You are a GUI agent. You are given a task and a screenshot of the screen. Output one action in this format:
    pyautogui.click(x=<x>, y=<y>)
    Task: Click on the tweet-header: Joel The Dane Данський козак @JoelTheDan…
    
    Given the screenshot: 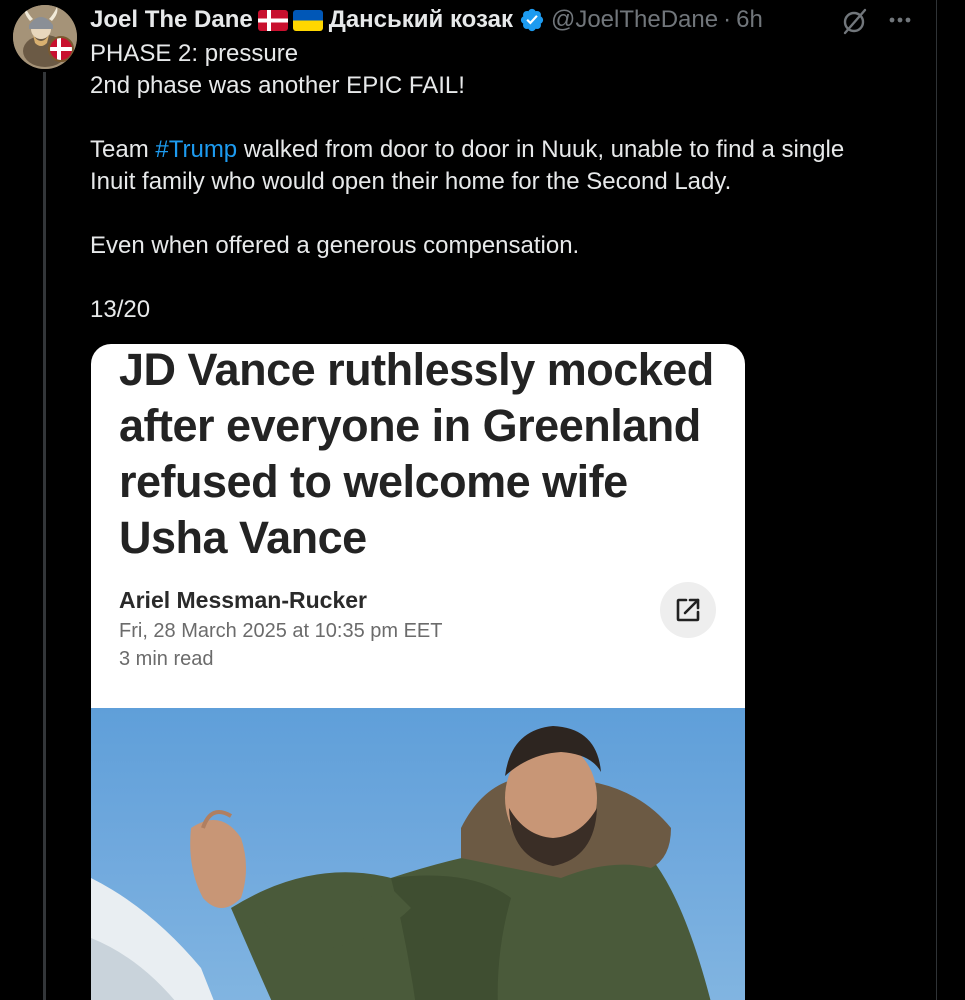 What is the action you would take?
    pyautogui.click(x=426, y=20)
    